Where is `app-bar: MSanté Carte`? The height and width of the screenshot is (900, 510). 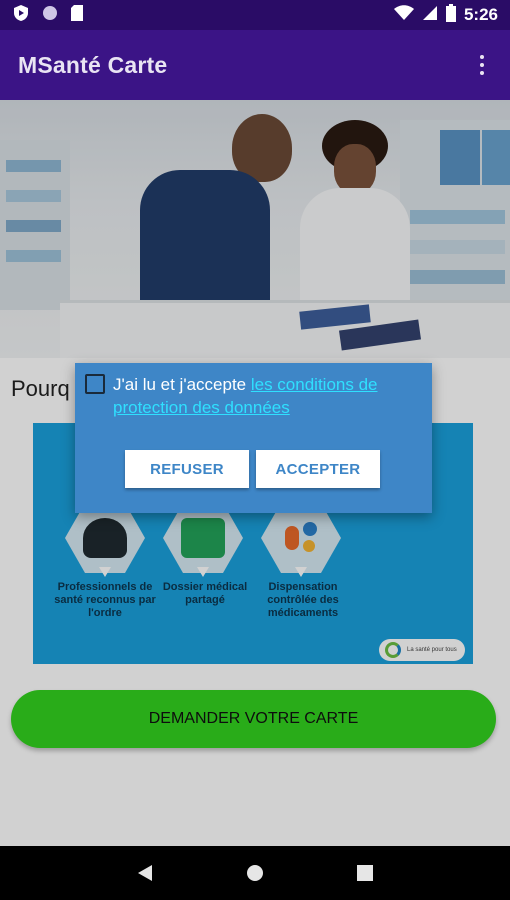
app-bar: MSanté Carte is located at coordinates (255, 65).